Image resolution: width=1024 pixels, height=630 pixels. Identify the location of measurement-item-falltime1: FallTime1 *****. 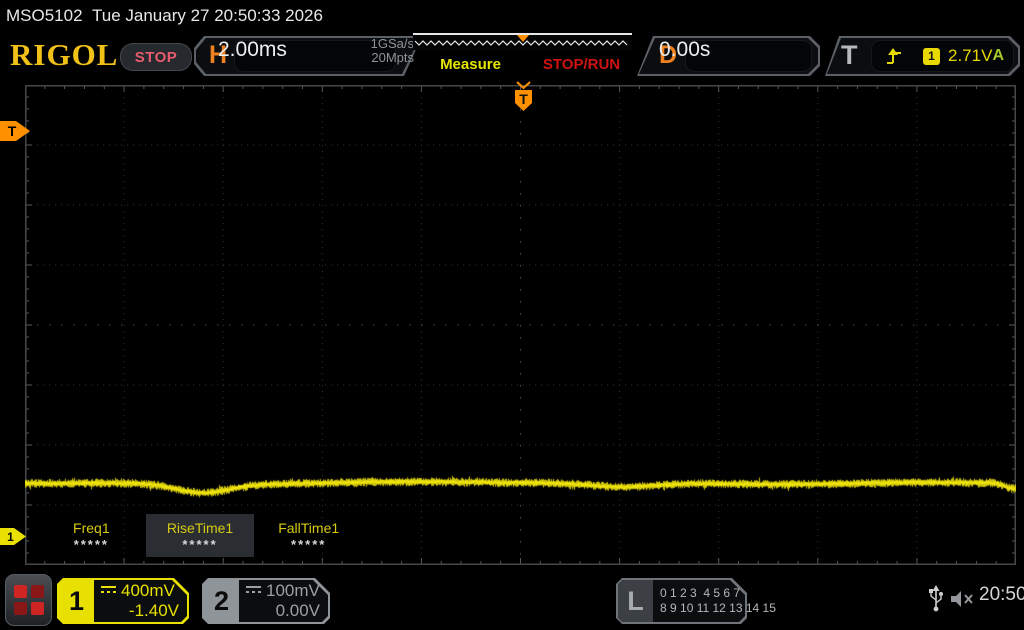
(308, 535).